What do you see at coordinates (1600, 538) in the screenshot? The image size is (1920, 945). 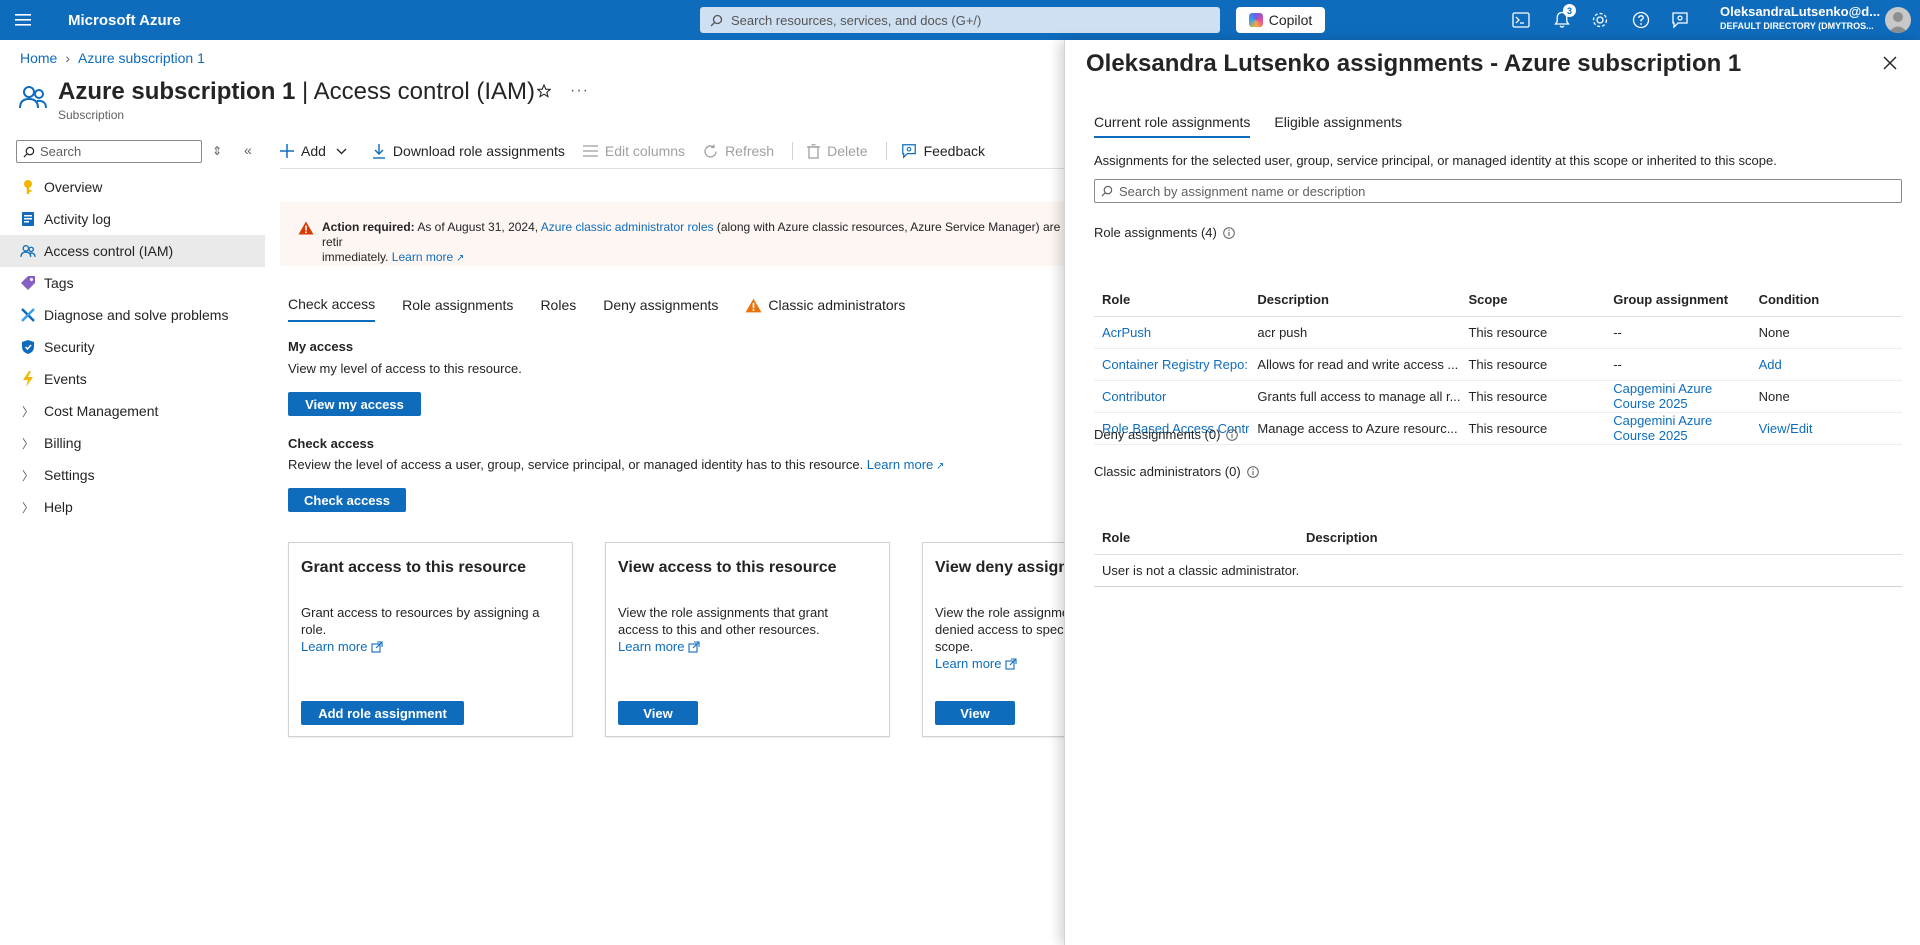 I see `column-header-description: Description` at bounding box center [1600, 538].